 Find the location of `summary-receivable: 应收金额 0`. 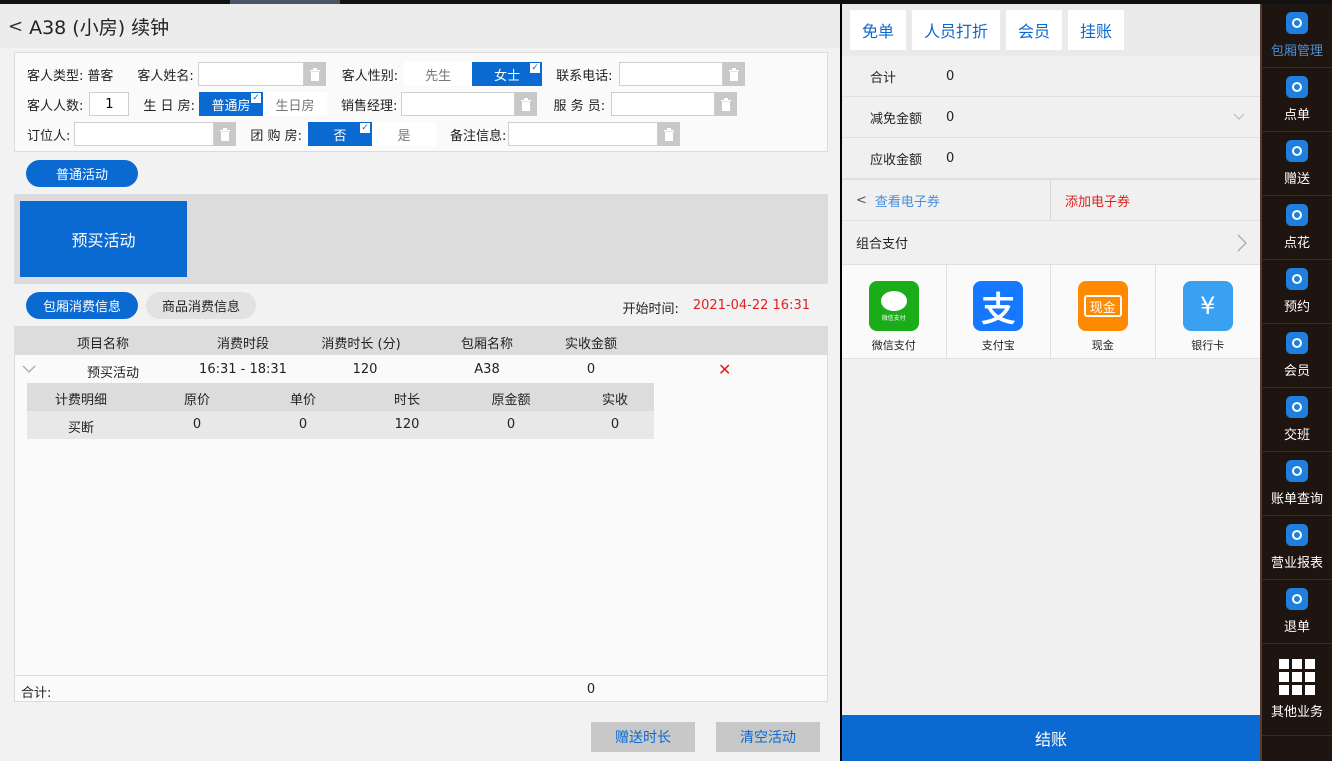

summary-receivable: 应收金额 0 is located at coordinates (1051, 158).